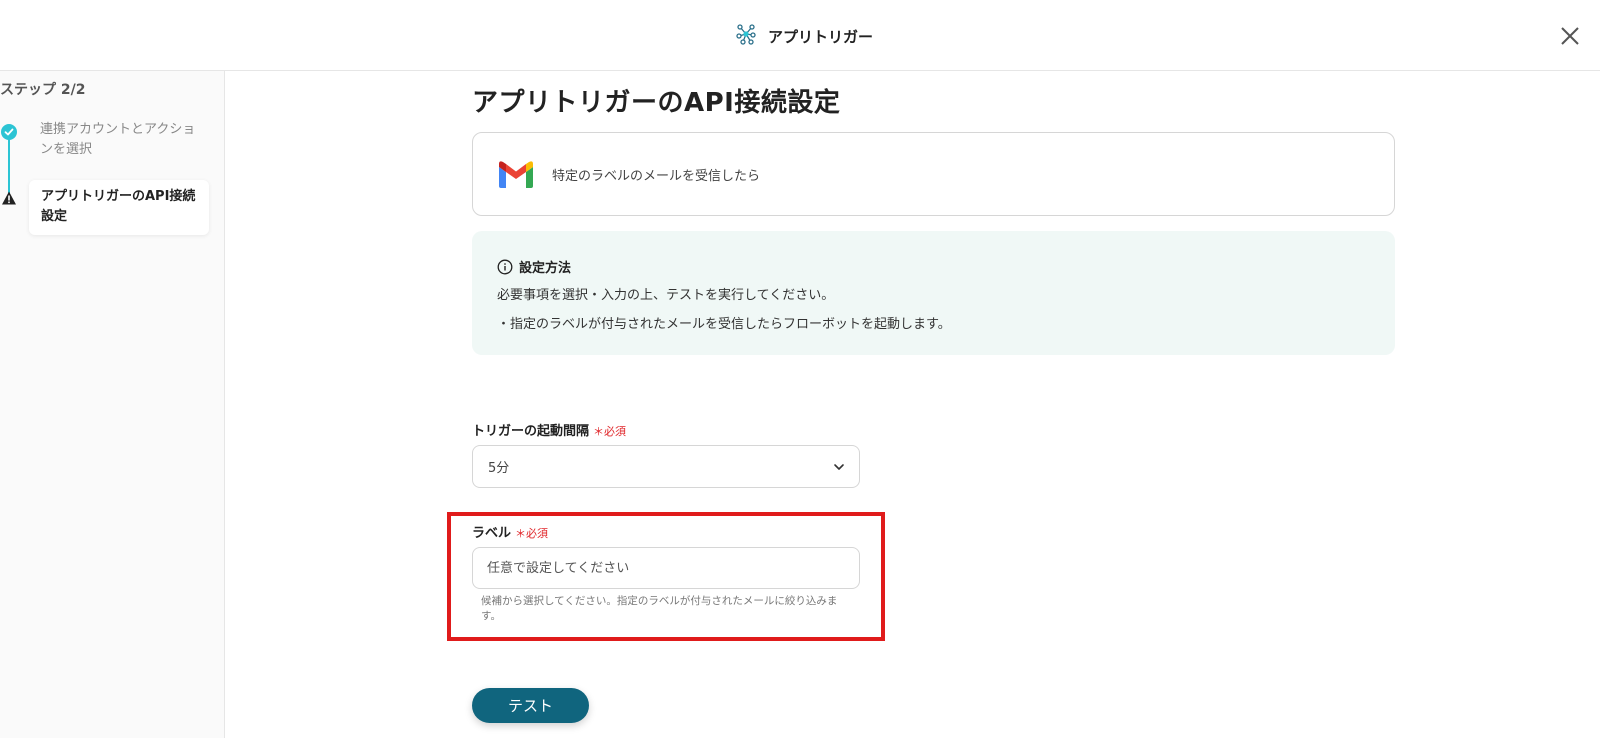  What do you see at coordinates (120, 140) in the screenshot?
I see `sidebar-step-select-account: 連携アカウントとアクションを選択` at bounding box center [120, 140].